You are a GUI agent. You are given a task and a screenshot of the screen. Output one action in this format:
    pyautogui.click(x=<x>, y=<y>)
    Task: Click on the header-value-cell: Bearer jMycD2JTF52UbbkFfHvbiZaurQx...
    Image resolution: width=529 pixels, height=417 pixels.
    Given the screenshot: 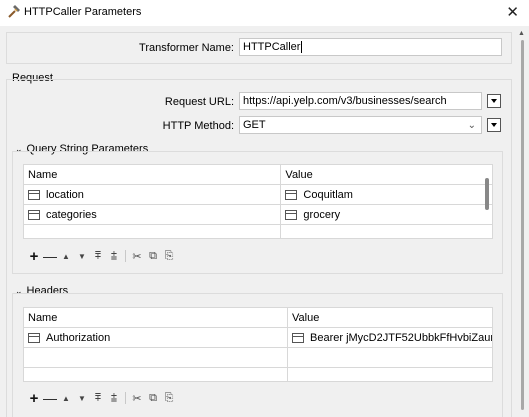 What is the action you would take?
    pyautogui.click(x=390, y=337)
    